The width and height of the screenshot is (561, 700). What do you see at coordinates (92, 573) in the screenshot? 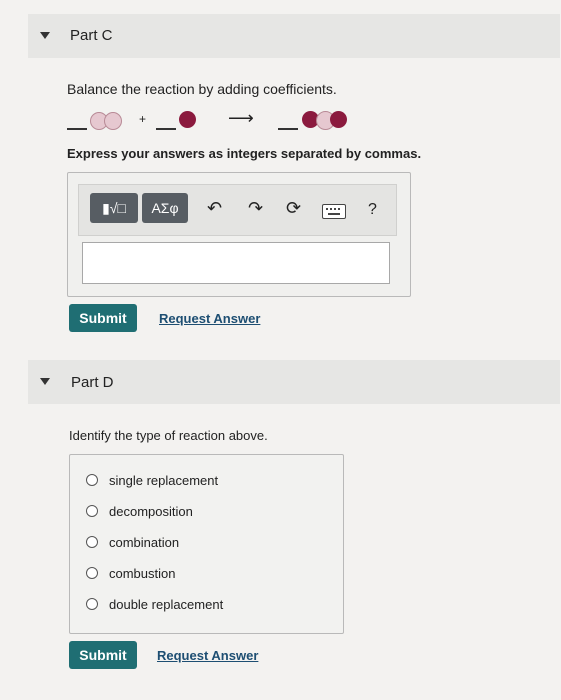
I see `radio-combustion` at bounding box center [92, 573].